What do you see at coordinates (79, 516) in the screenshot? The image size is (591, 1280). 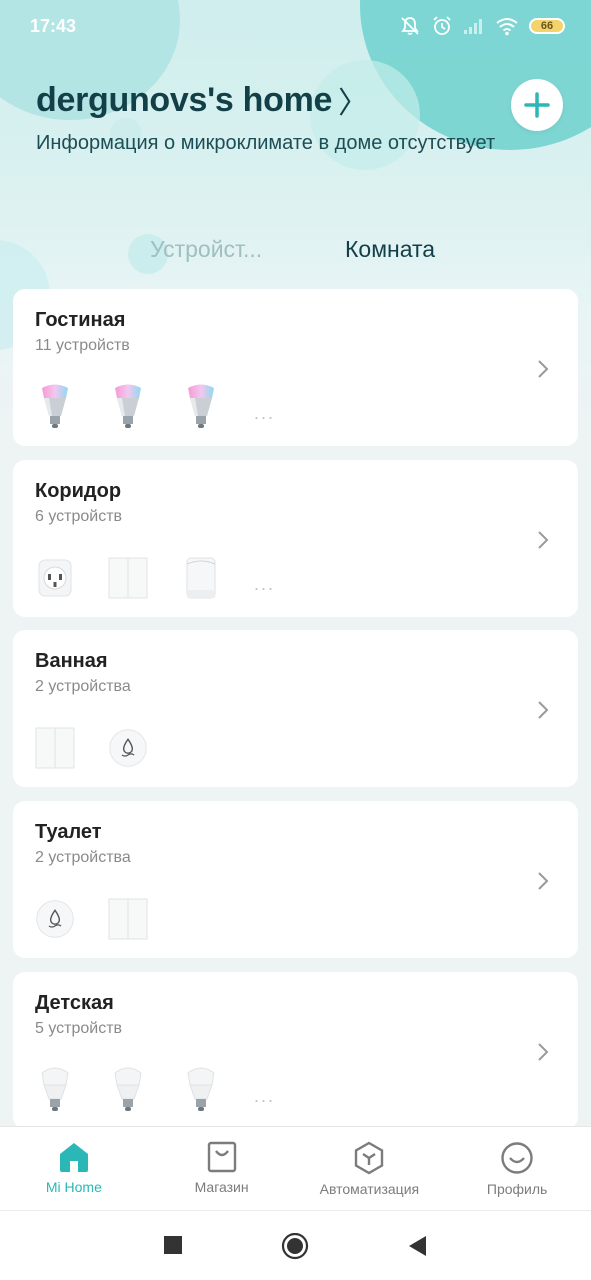 I see `room-device-count: 6 устройств` at bounding box center [79, 516].